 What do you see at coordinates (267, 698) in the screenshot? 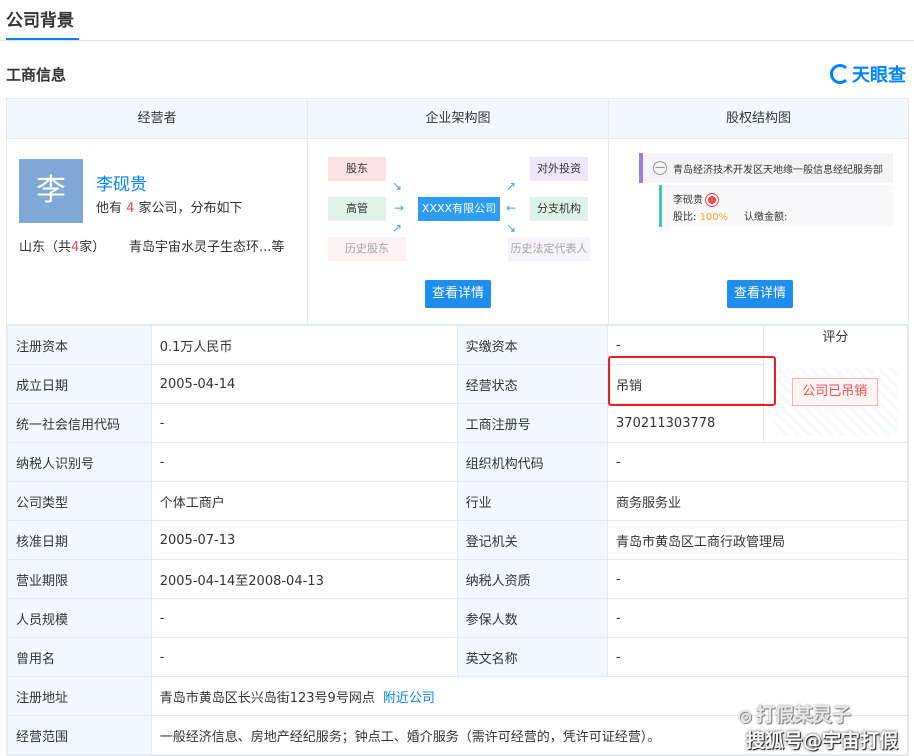
I see `address-value: 青岛市黄岛区长兴岛街123号9号网点` at bounding box center [267, 698].